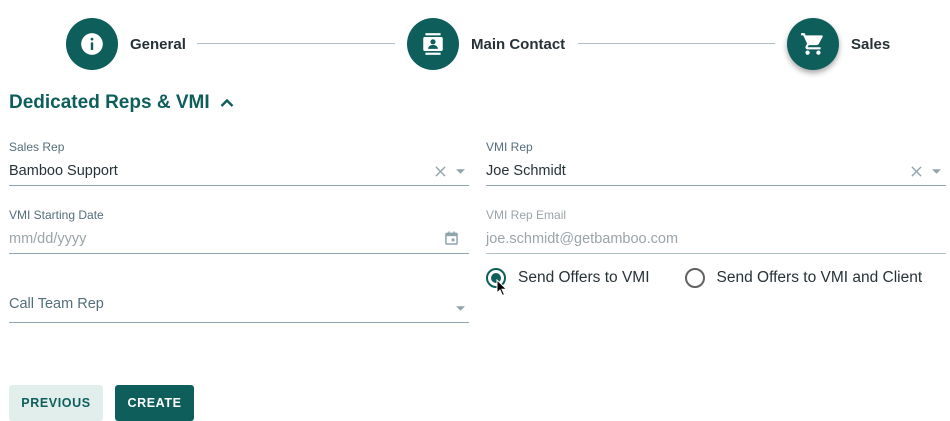 The height and width of the screenshot is (421, 950). I want to click on vmi-start-date-placeholder: mm/dd/yyyy, so click(239, 239).